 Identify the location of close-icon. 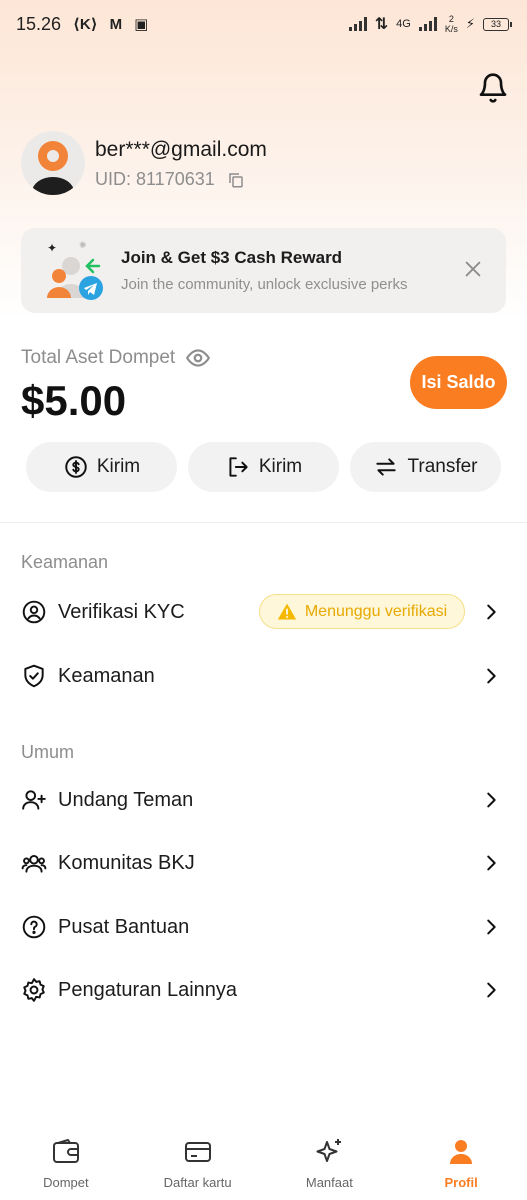
(473, 269).